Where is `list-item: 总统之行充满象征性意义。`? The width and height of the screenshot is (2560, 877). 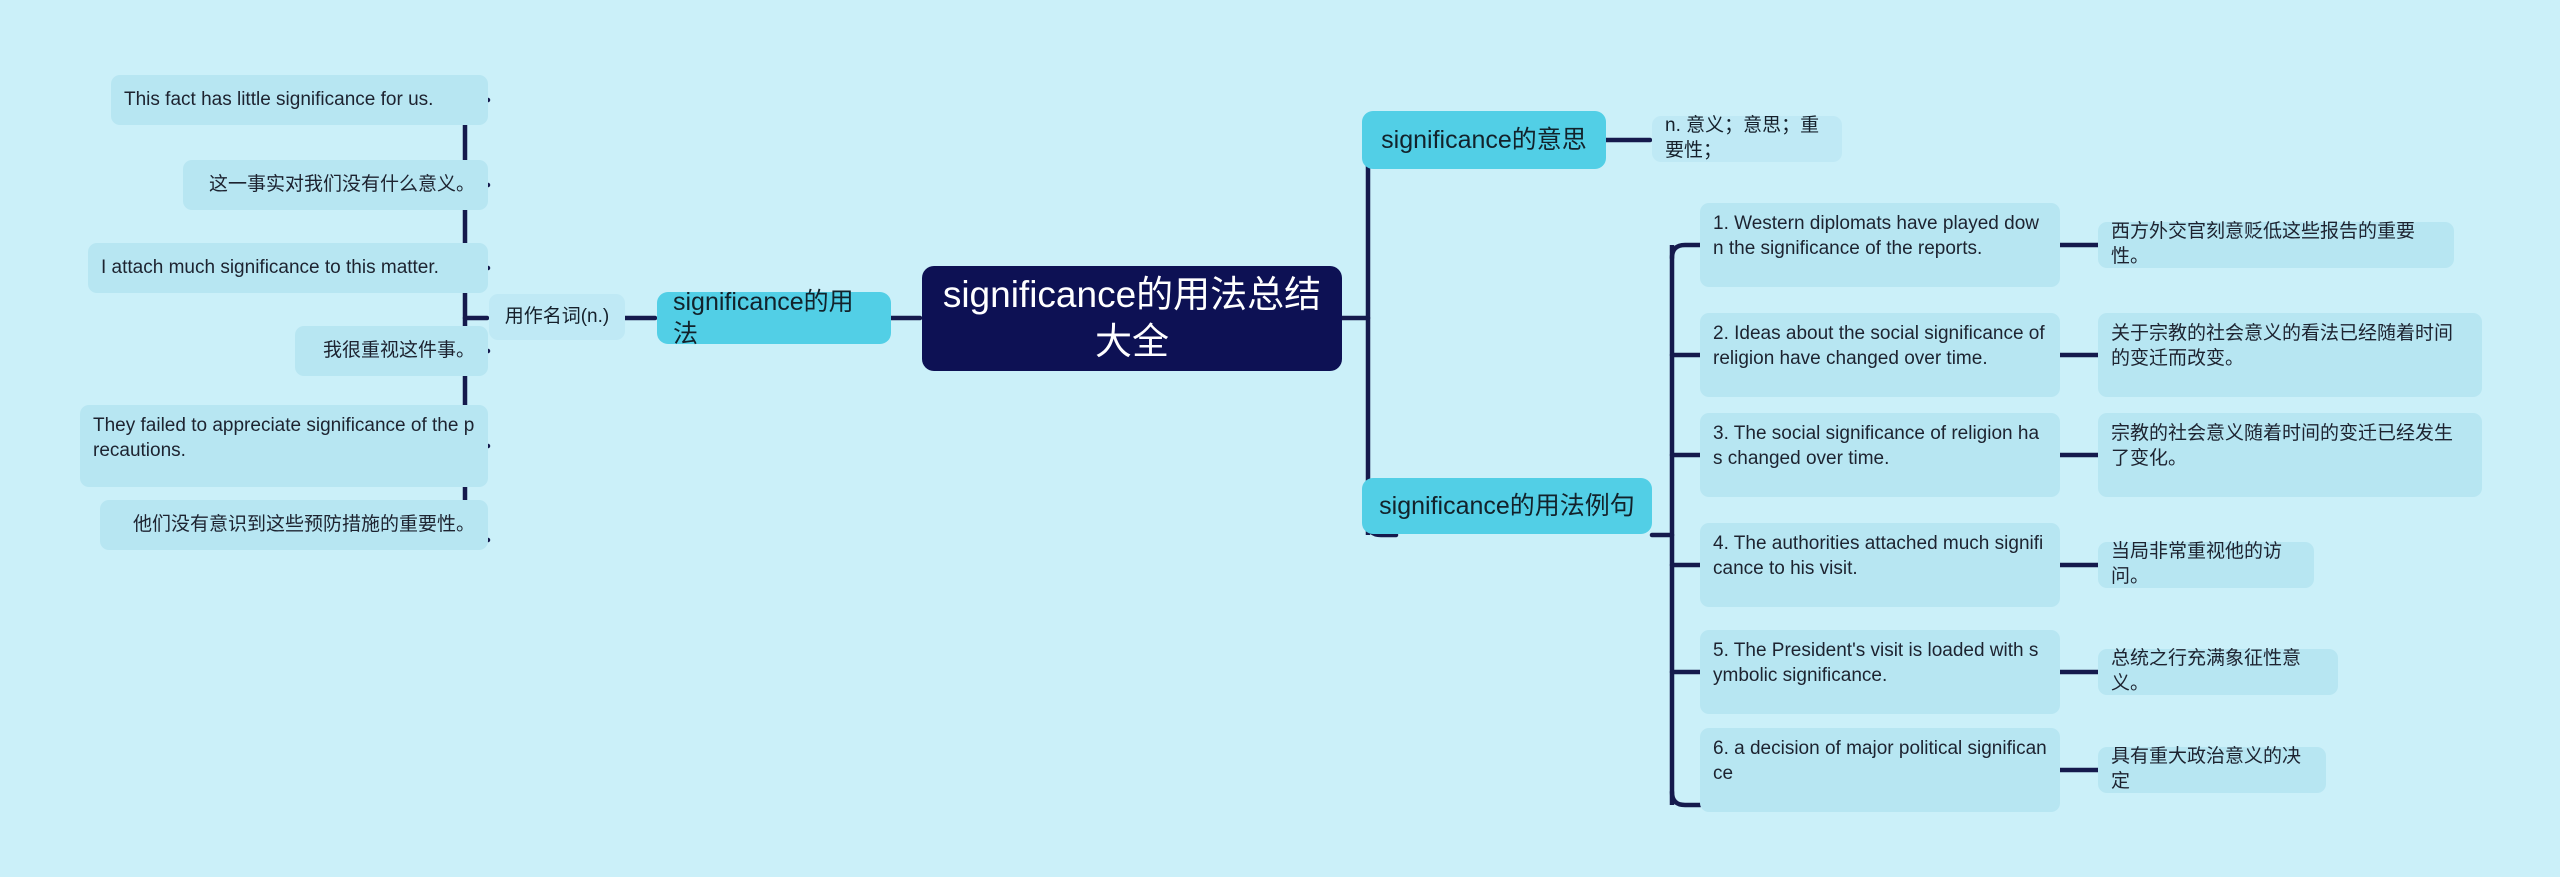
list-item: 总统之行充满象征性意义。 is located at coordinates (2218, 671).